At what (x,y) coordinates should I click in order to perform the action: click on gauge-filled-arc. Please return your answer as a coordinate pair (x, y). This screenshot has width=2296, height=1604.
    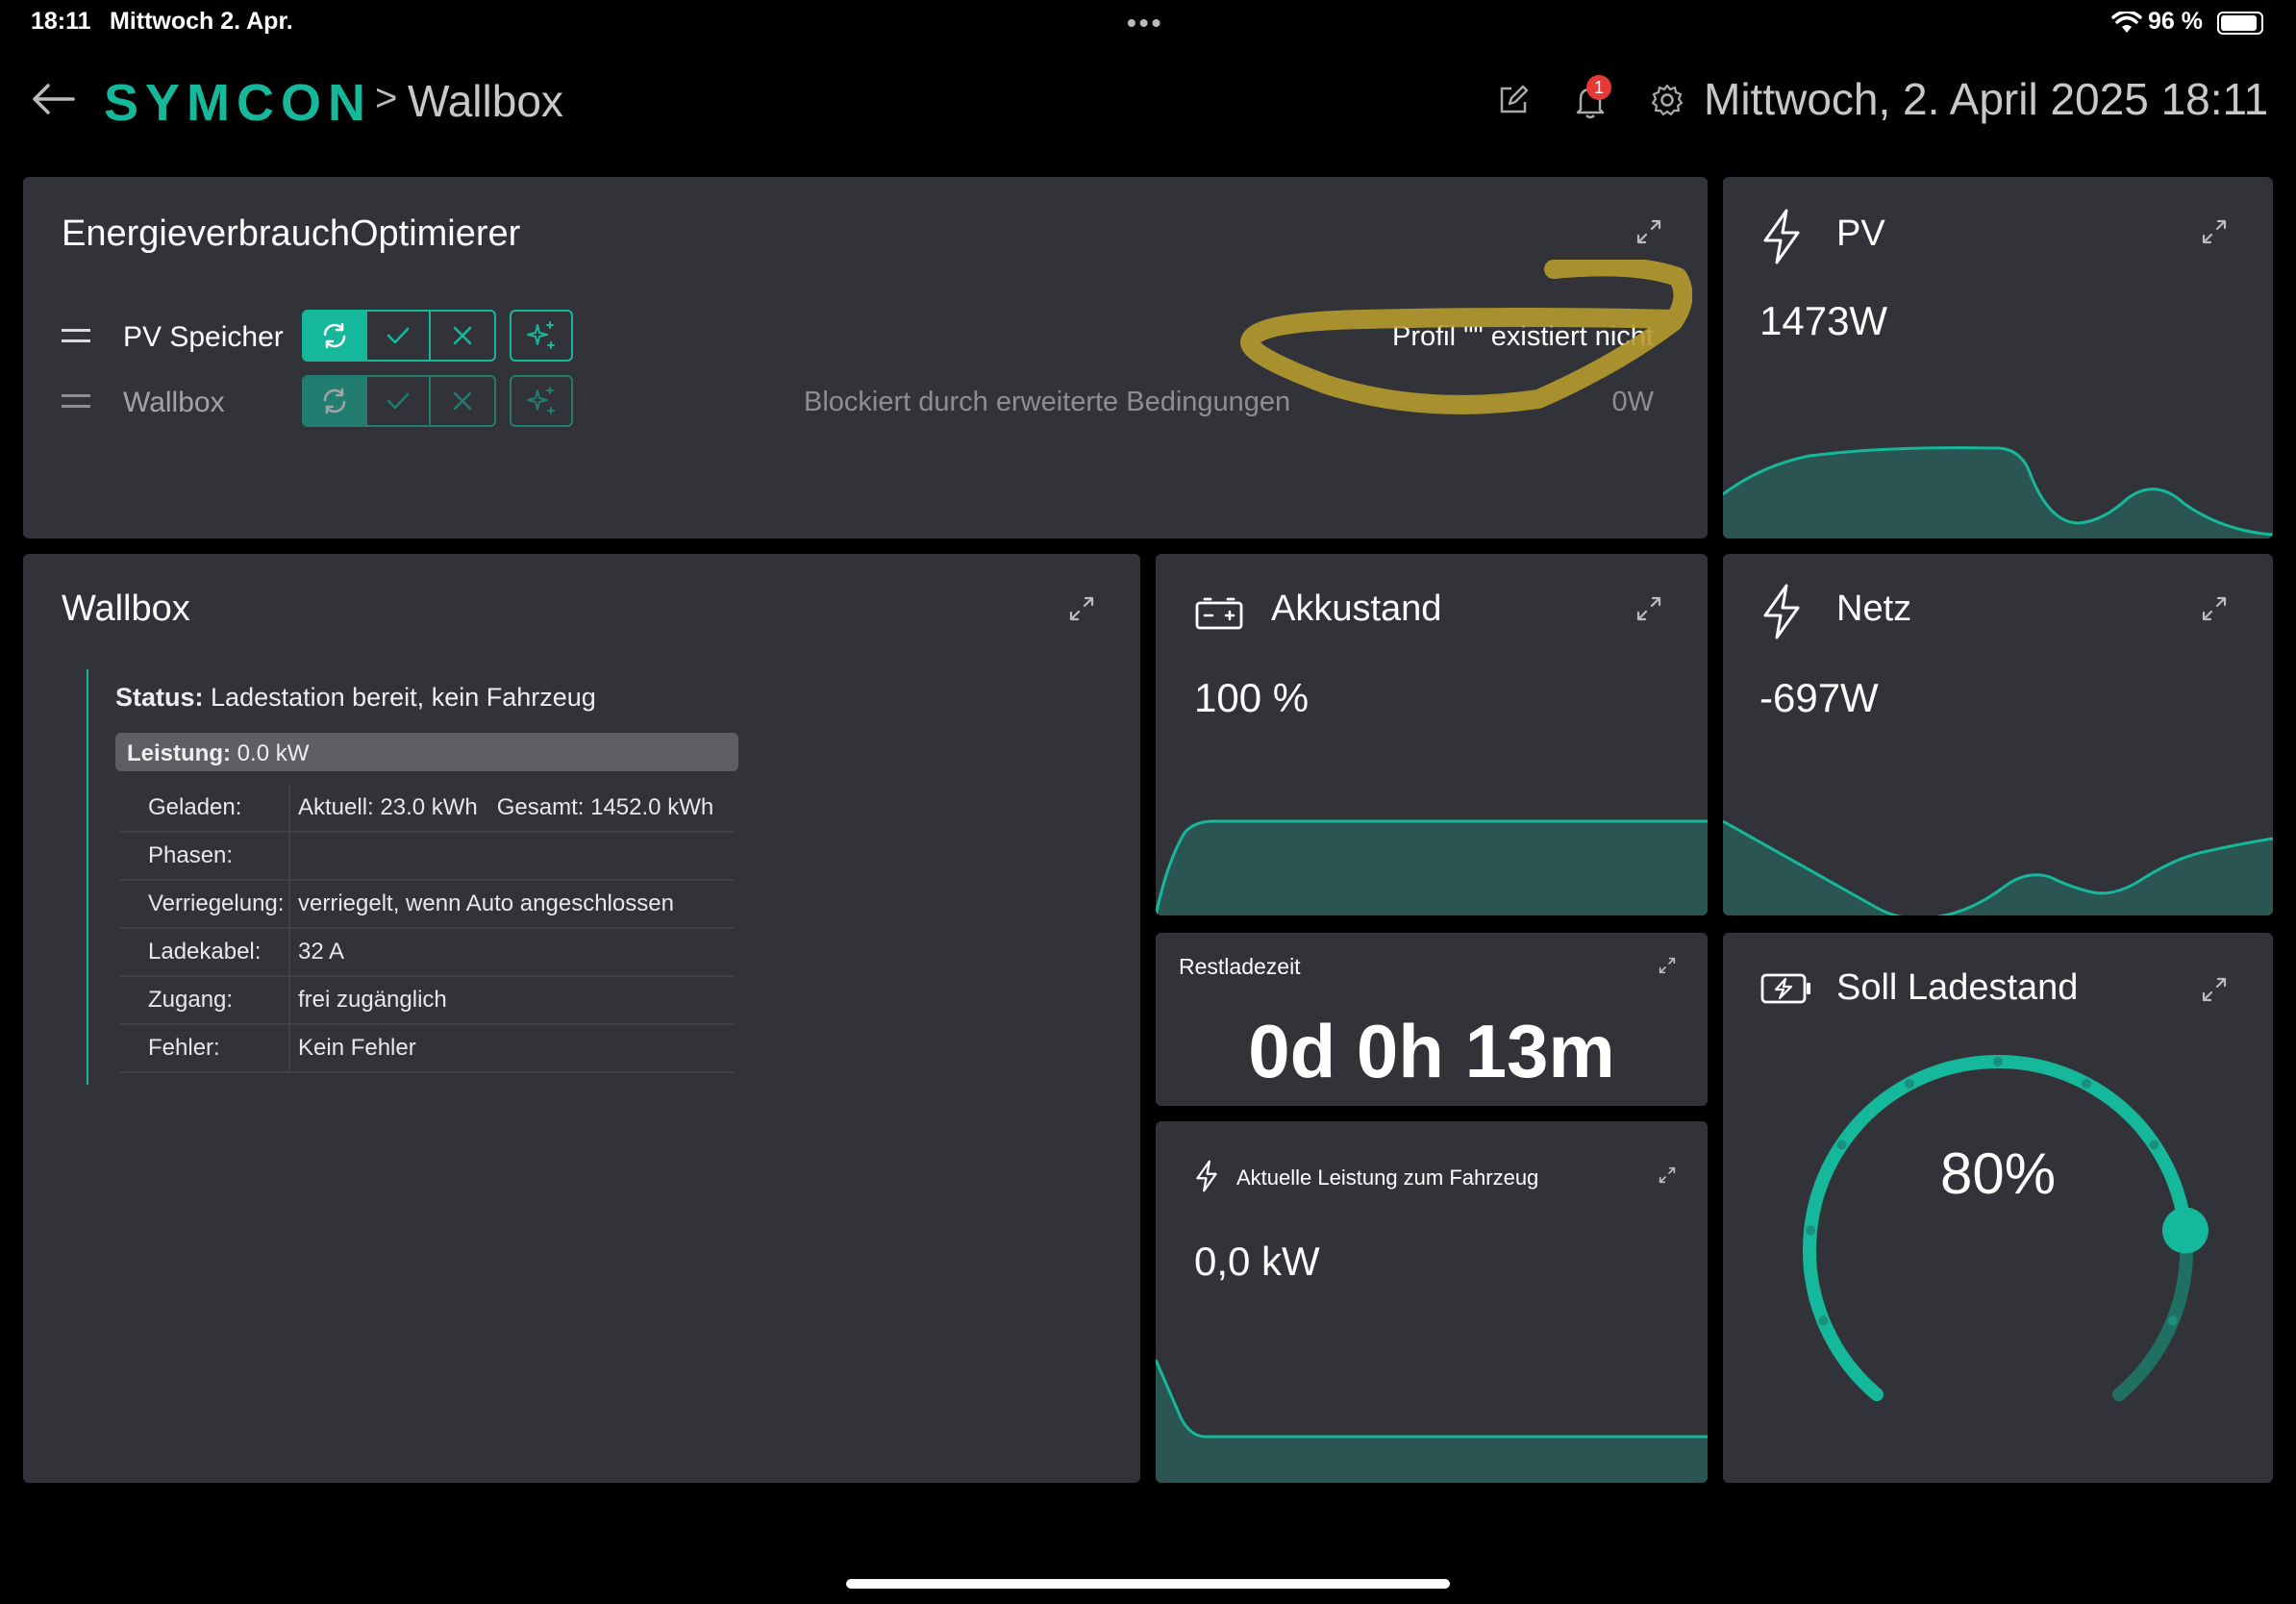
    Looking at the image, I should click on (1997, 1228).